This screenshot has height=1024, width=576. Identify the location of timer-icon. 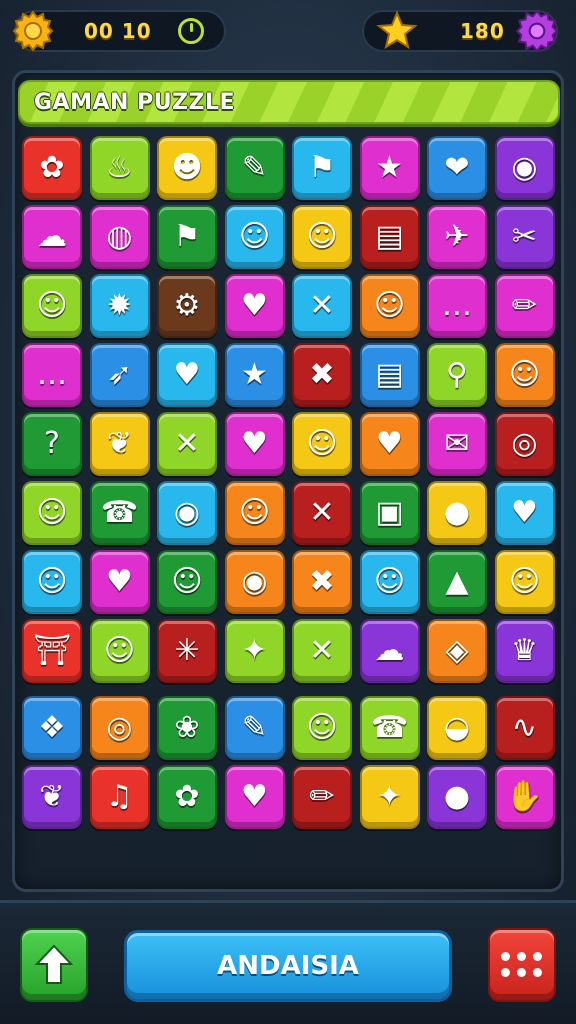
(191, 31).